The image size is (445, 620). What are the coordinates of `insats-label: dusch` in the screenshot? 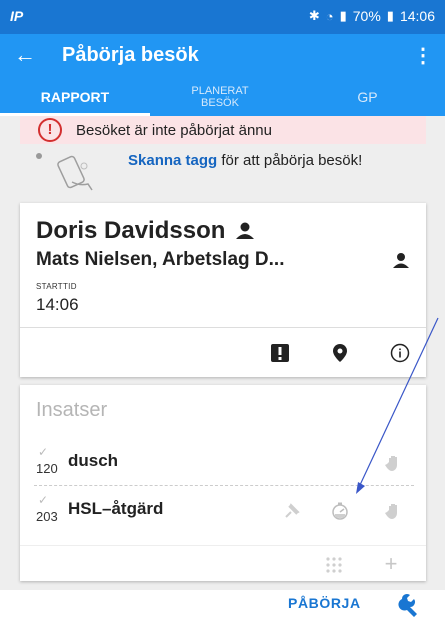 It's located at (93, 460).